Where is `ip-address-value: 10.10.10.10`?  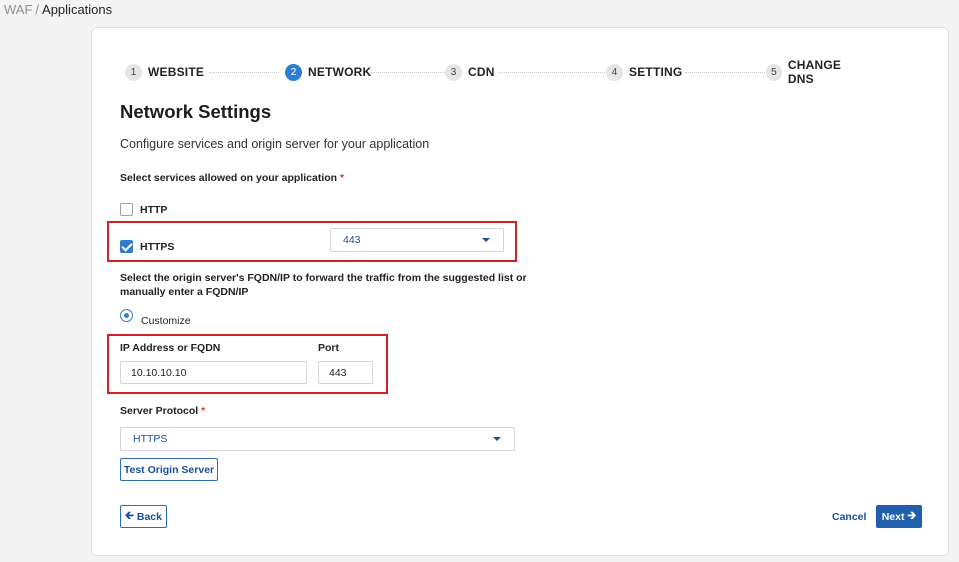 ip-address-value: 10.10.10.10 is located at coordinates (159, 372).